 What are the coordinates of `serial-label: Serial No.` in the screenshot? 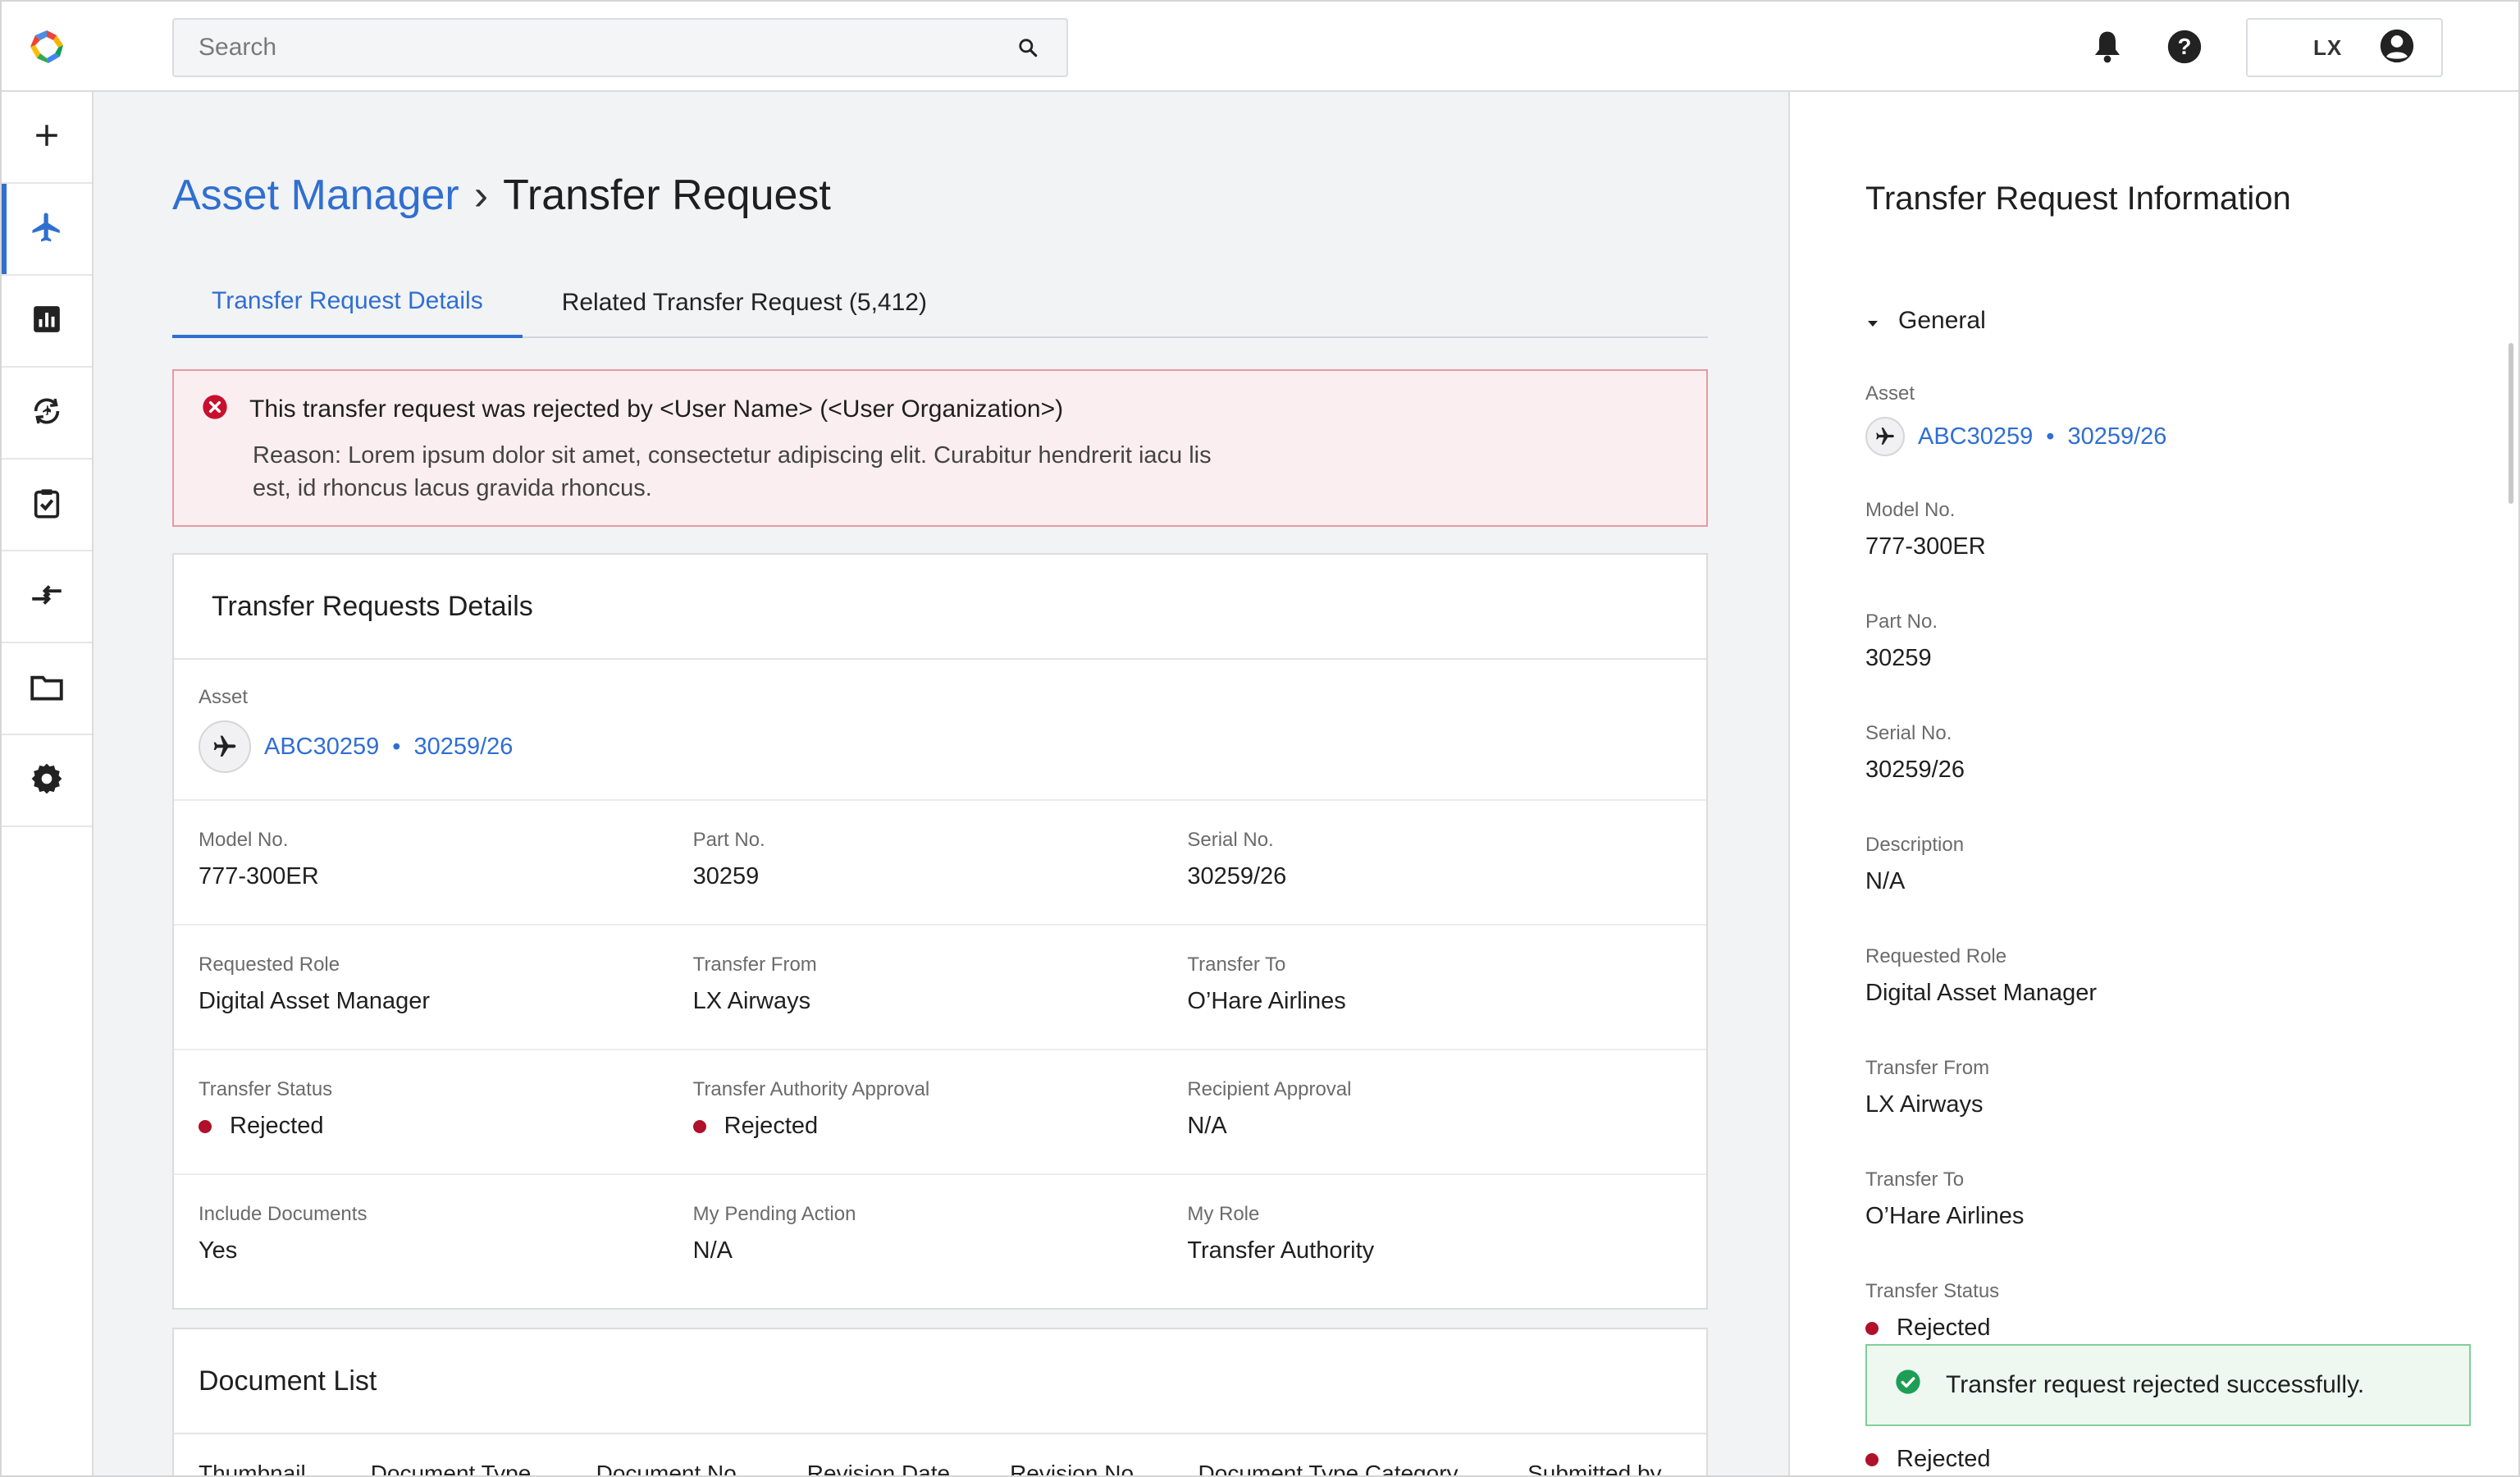 It's located at (1230, 840).